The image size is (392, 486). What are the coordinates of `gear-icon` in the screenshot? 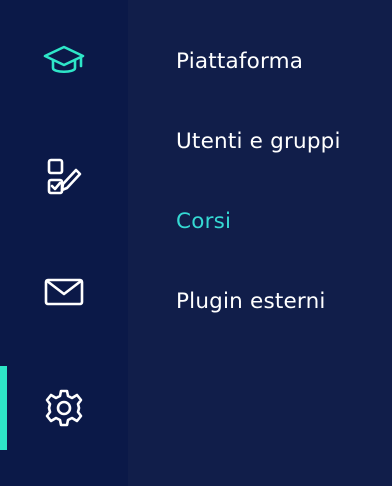 It's located at (64, 408).